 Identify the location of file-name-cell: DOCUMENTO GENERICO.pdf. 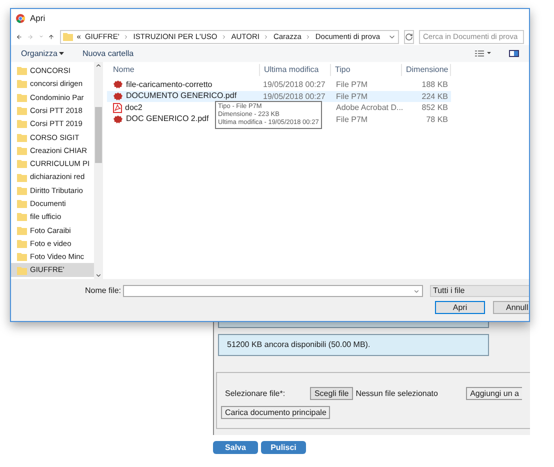
(183, 96).